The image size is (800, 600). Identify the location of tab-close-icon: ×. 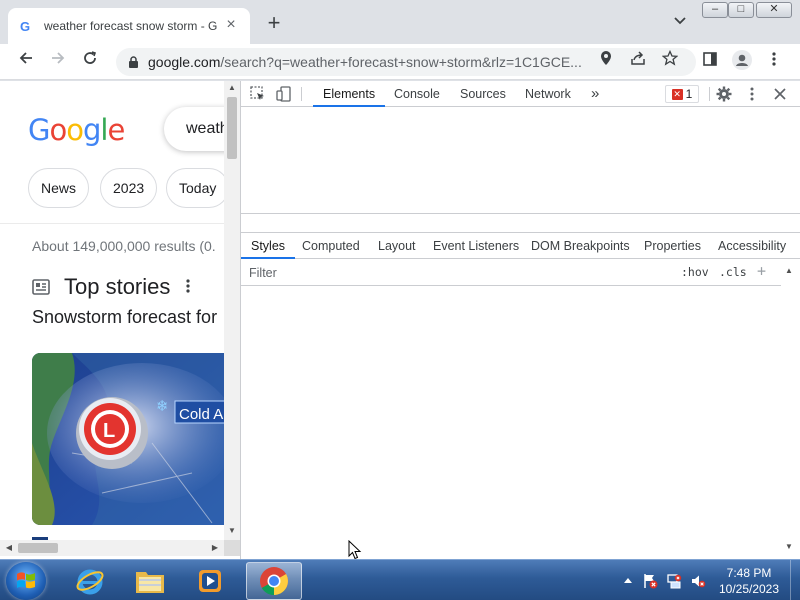
(231, 26).